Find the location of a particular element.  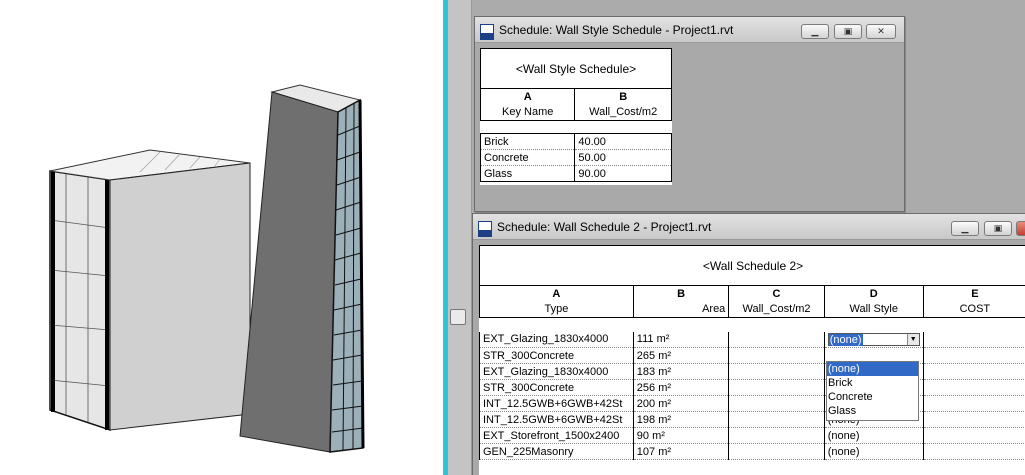

close-icon: ✕ is located at coordinates (881, 31).